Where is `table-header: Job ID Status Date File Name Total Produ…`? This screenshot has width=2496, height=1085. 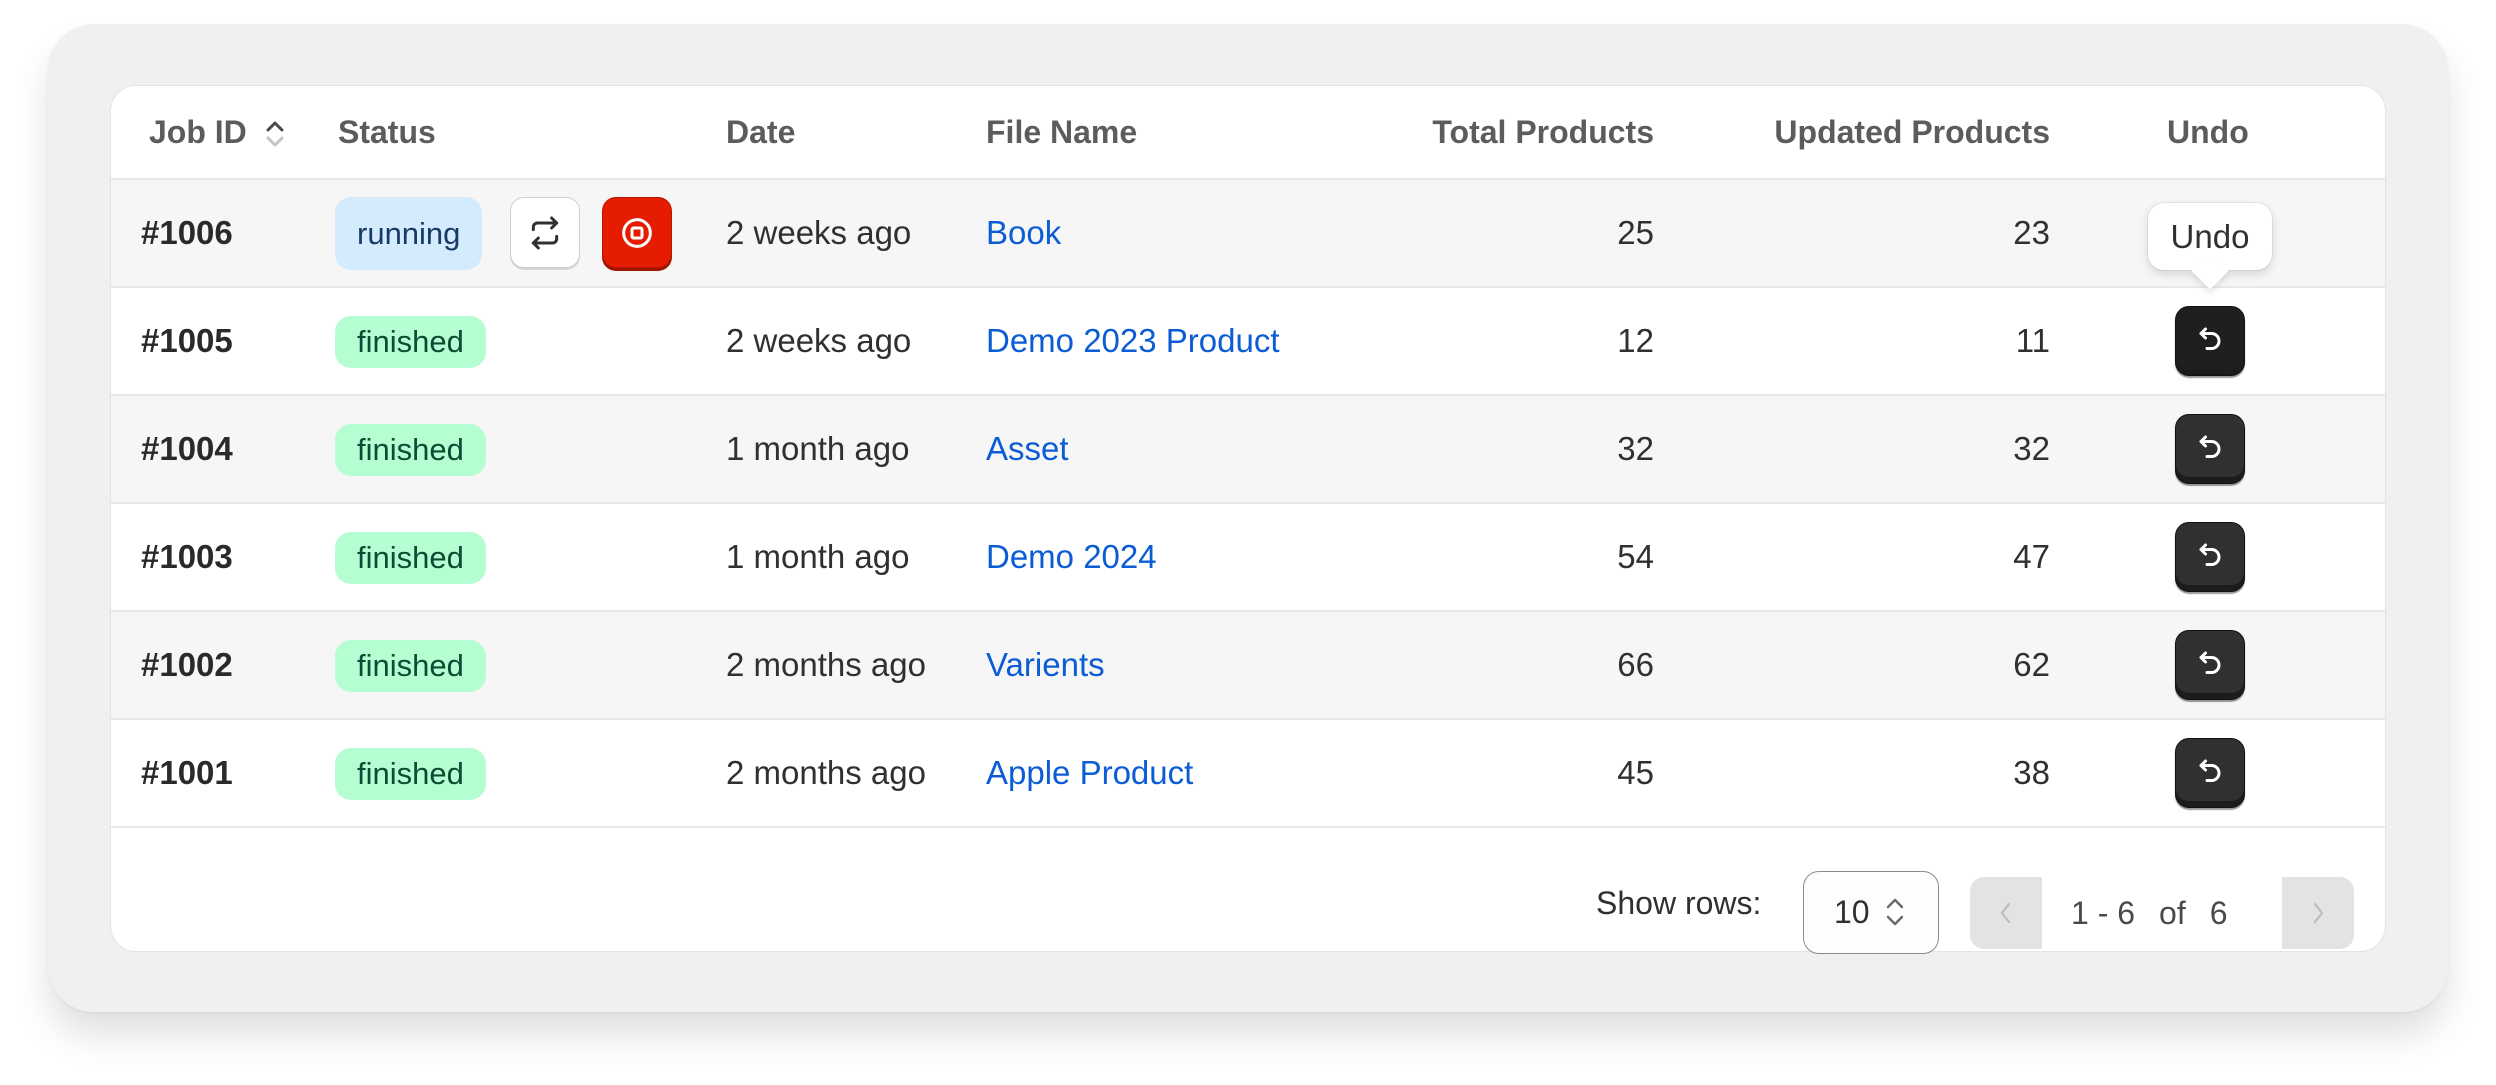
table-header: Job ID Status Date File Name Total Produ… is located at coordinates (1248, 133).